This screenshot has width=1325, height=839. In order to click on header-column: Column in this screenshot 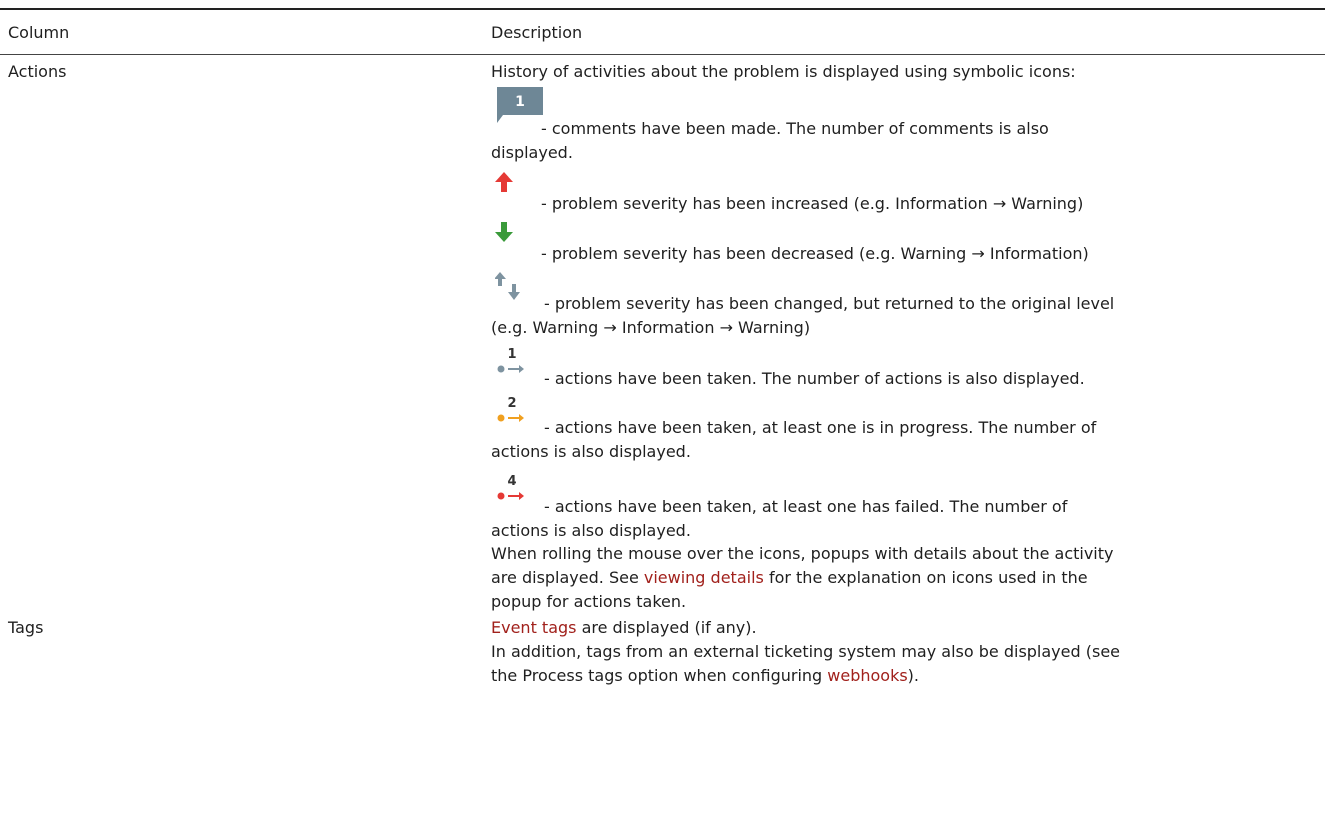, I will do `click(39, 32)`.